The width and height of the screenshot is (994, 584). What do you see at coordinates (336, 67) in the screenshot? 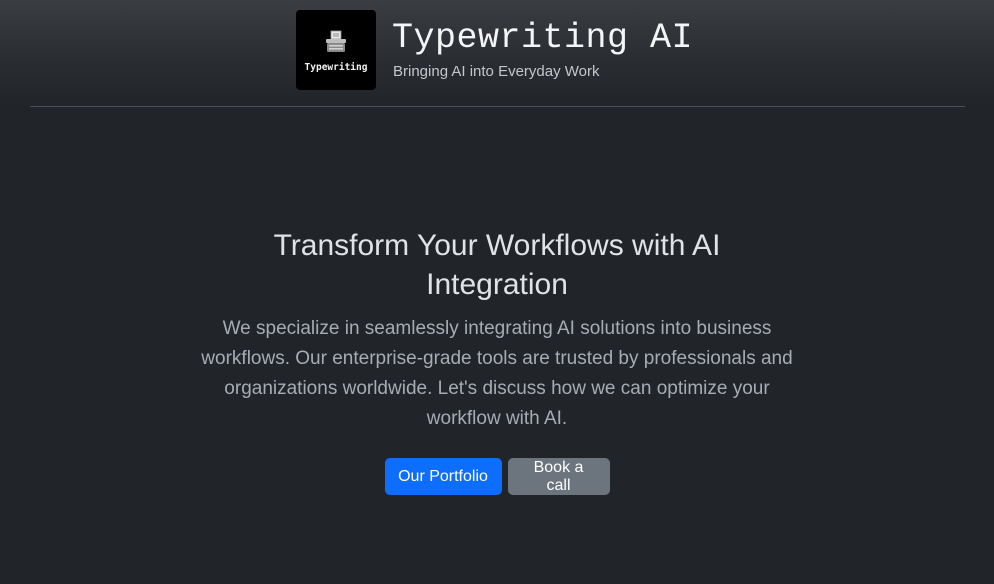
I see `logo-text: Typewriting` at bounding box center [336, 67].